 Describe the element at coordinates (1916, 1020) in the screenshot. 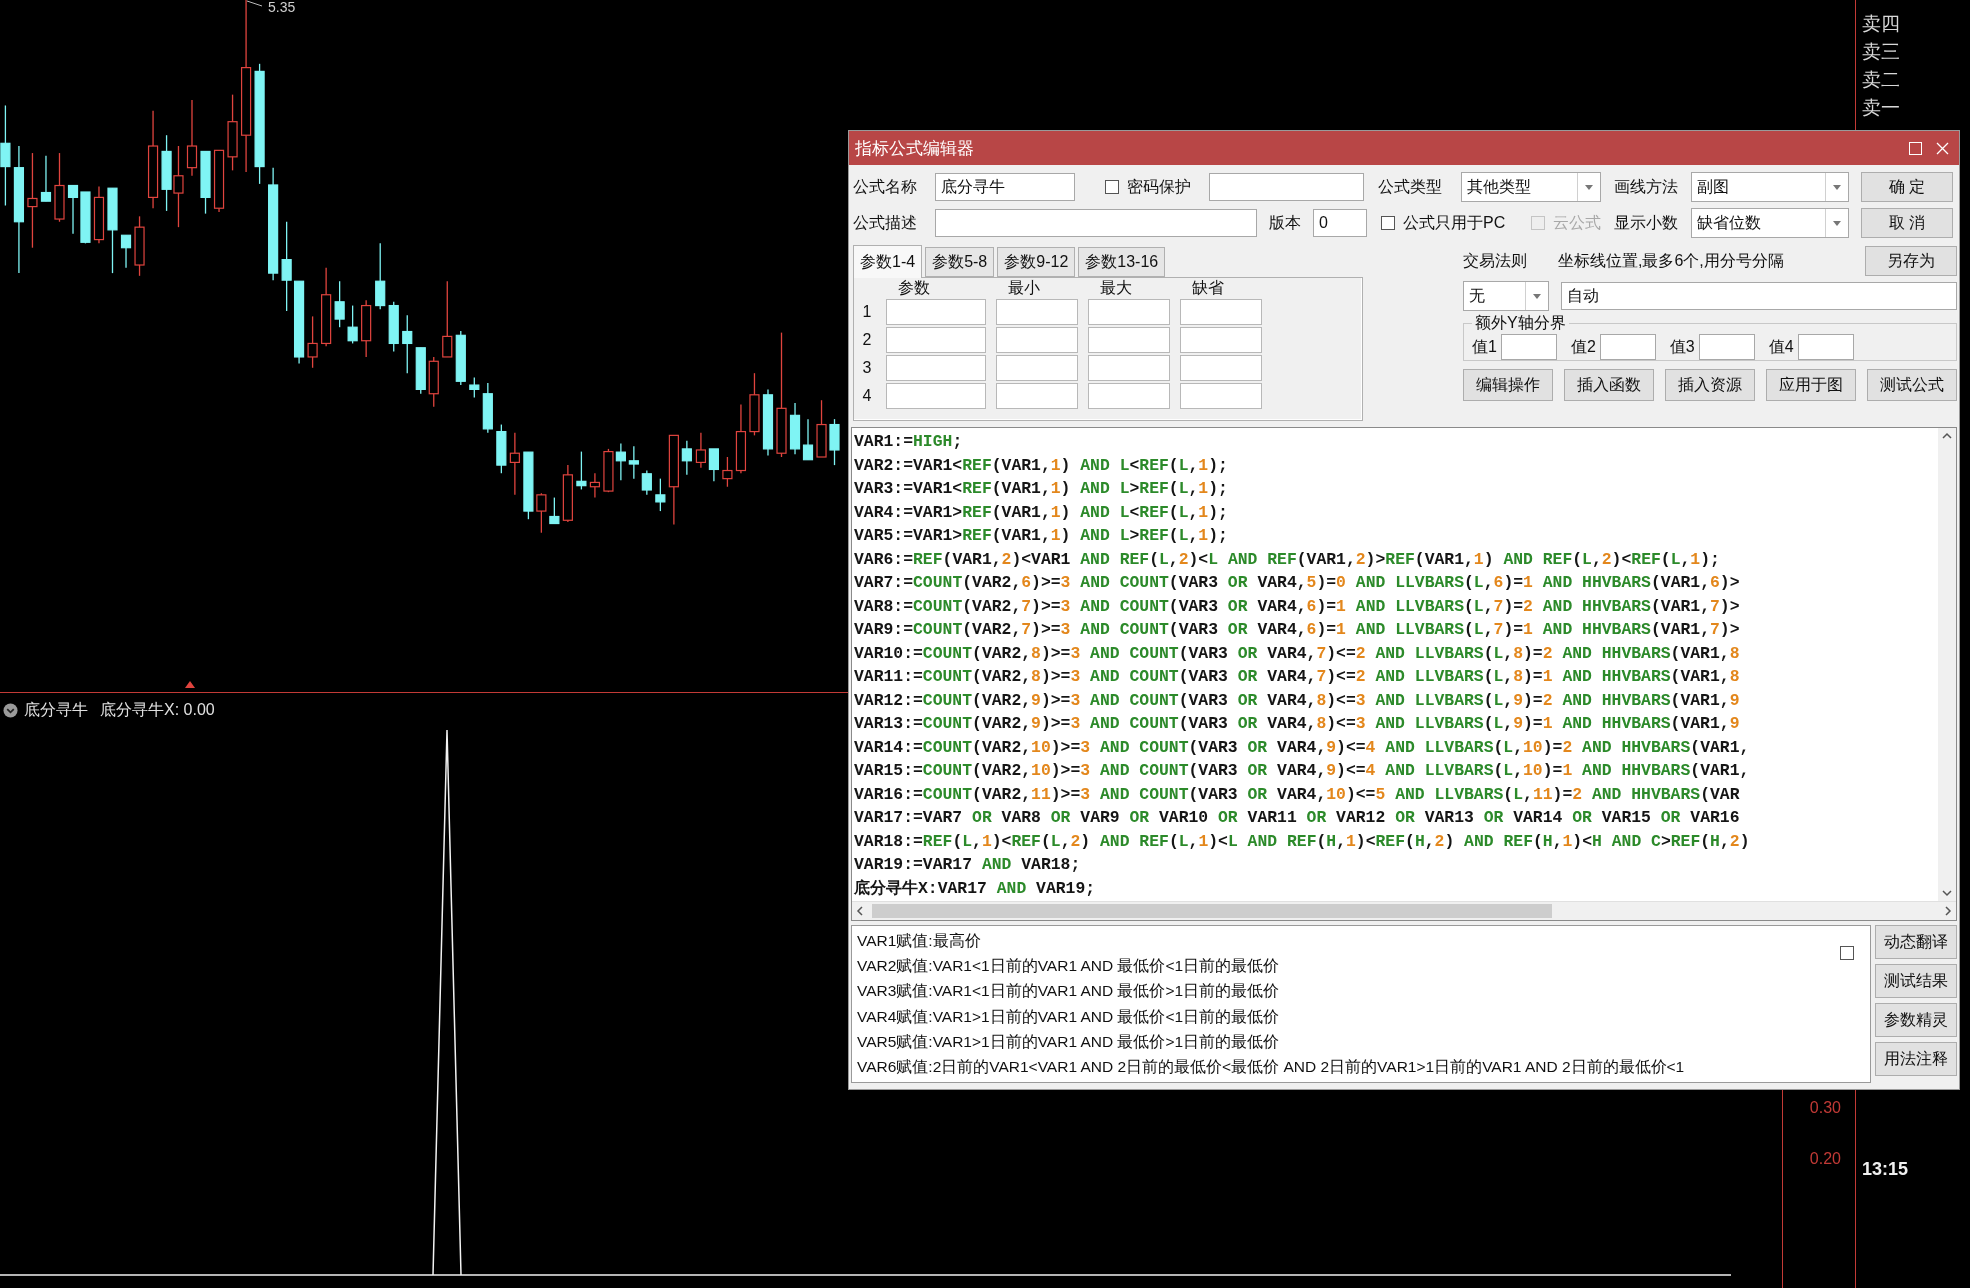

I see `panel-button: 参数精灵` at that location.